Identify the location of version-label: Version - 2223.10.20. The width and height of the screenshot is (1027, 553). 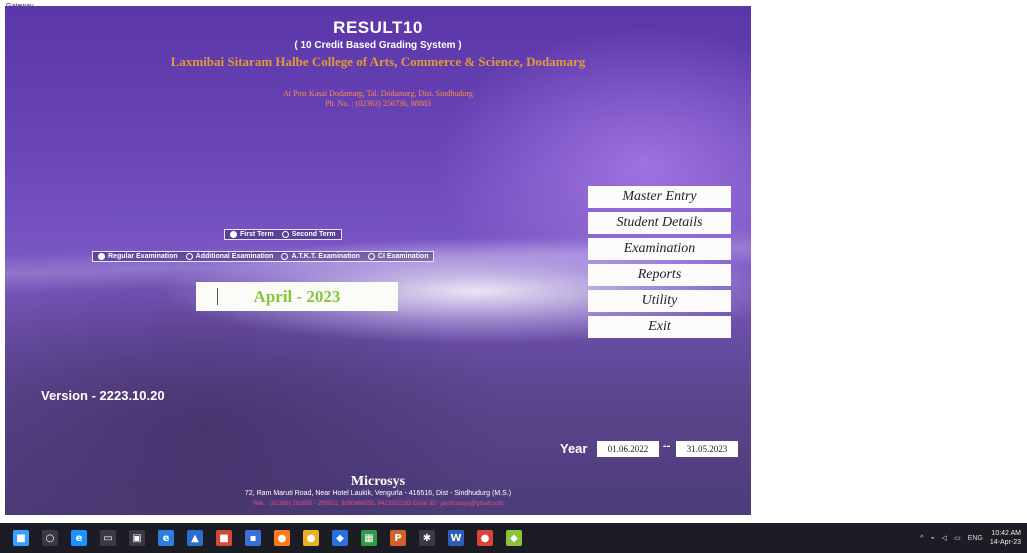
(103, 395).